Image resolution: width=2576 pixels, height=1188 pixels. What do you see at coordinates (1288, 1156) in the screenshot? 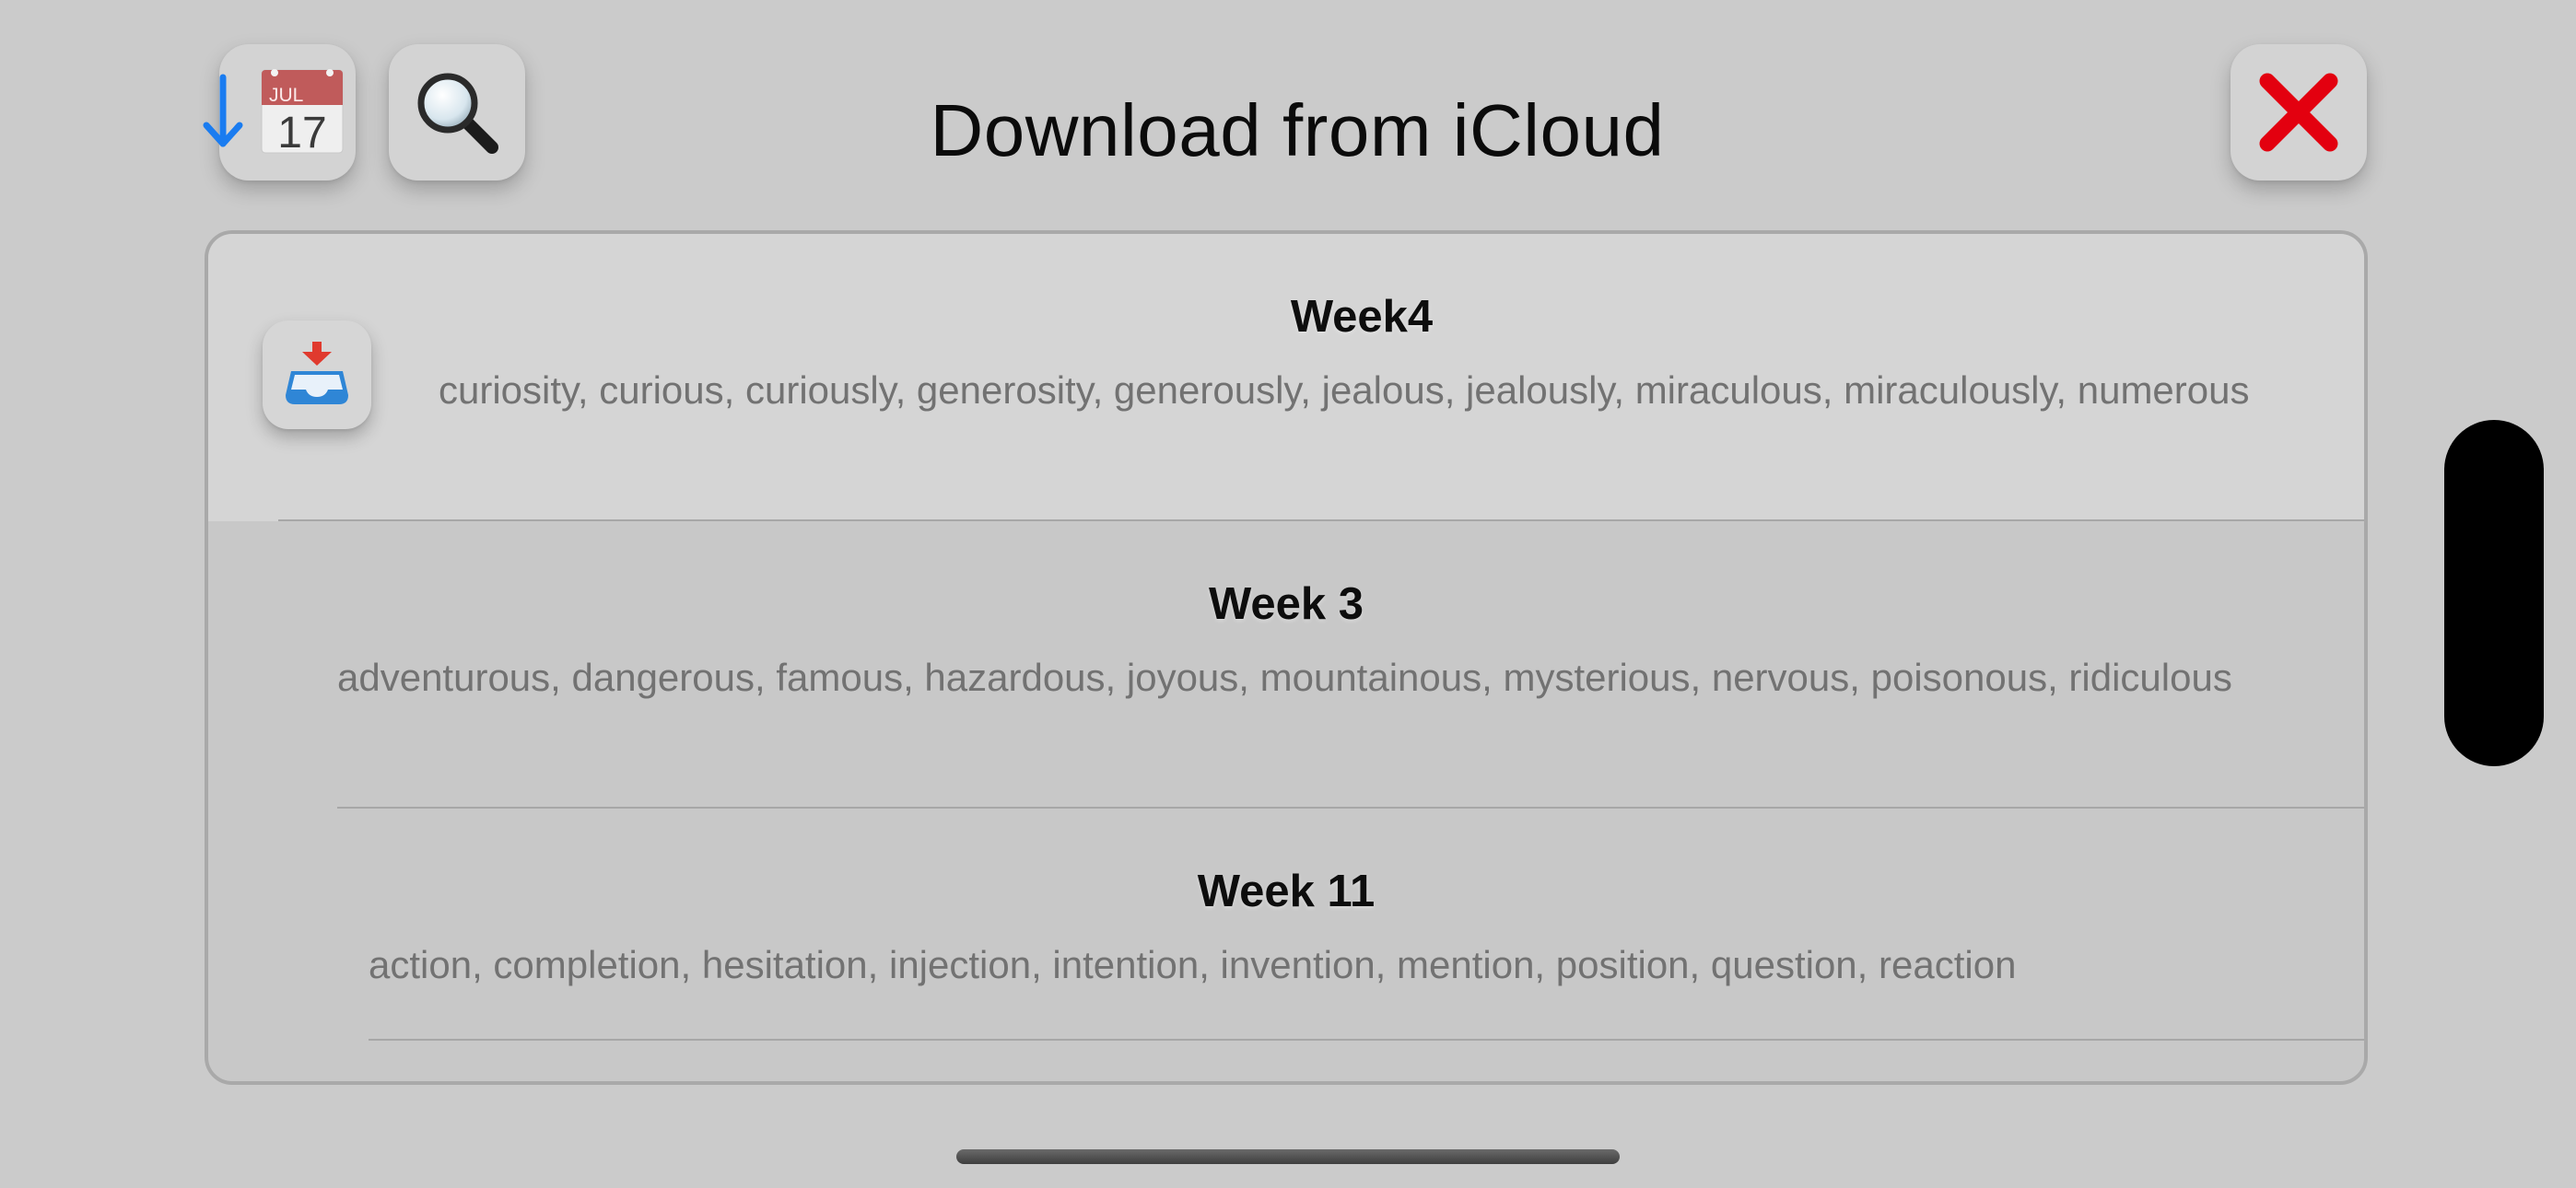
I see `home-indicator` at bounding box center [1288, 1156].